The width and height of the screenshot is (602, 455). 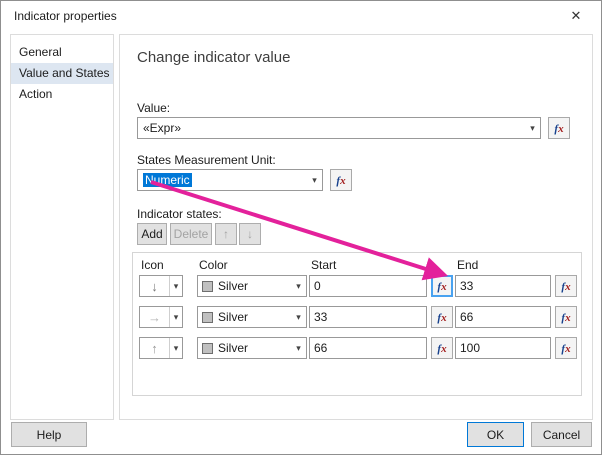 What do you see at coordinates (561, 434) in the screenshot?
I see `cancel-button: Cancel` at bounding box center [561, 434].